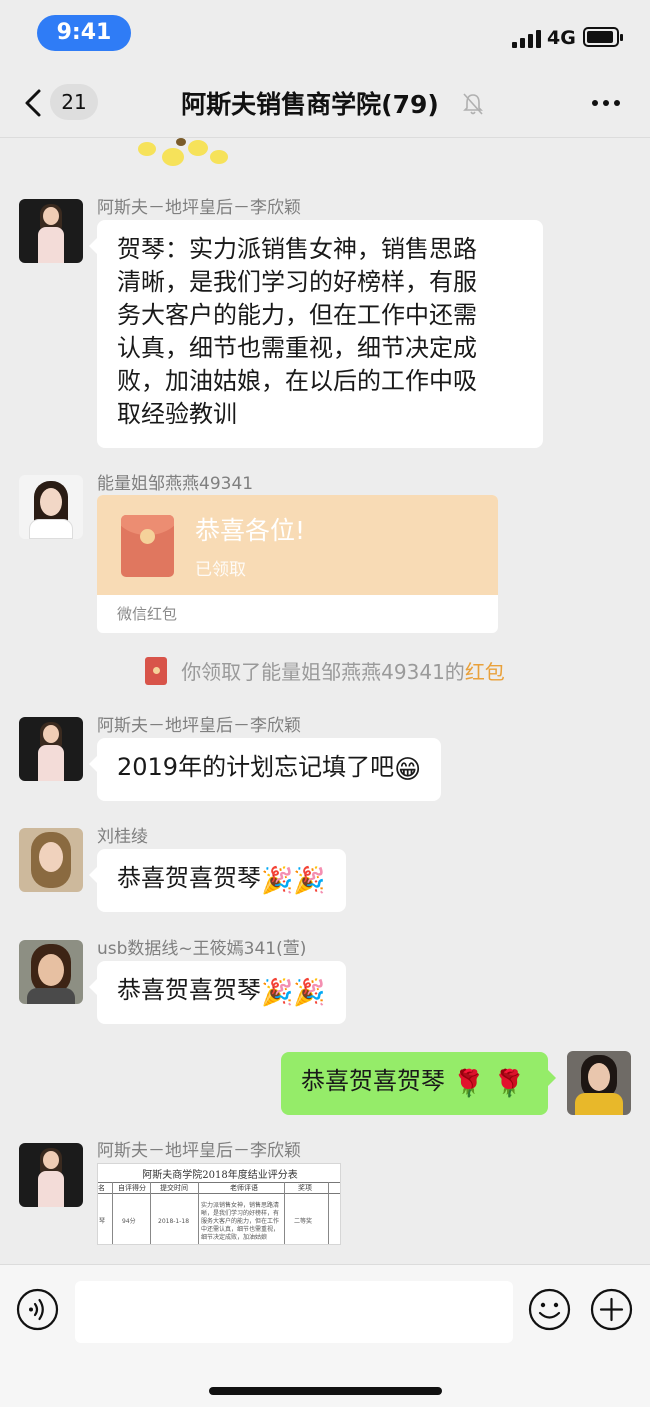 The width and height of the screenshot is (650, 1407). What do you see at coordinates (303, 1221) in the screenshot?
I see `image-table-cell: 二等奖` at bounding box center [303, 1221].